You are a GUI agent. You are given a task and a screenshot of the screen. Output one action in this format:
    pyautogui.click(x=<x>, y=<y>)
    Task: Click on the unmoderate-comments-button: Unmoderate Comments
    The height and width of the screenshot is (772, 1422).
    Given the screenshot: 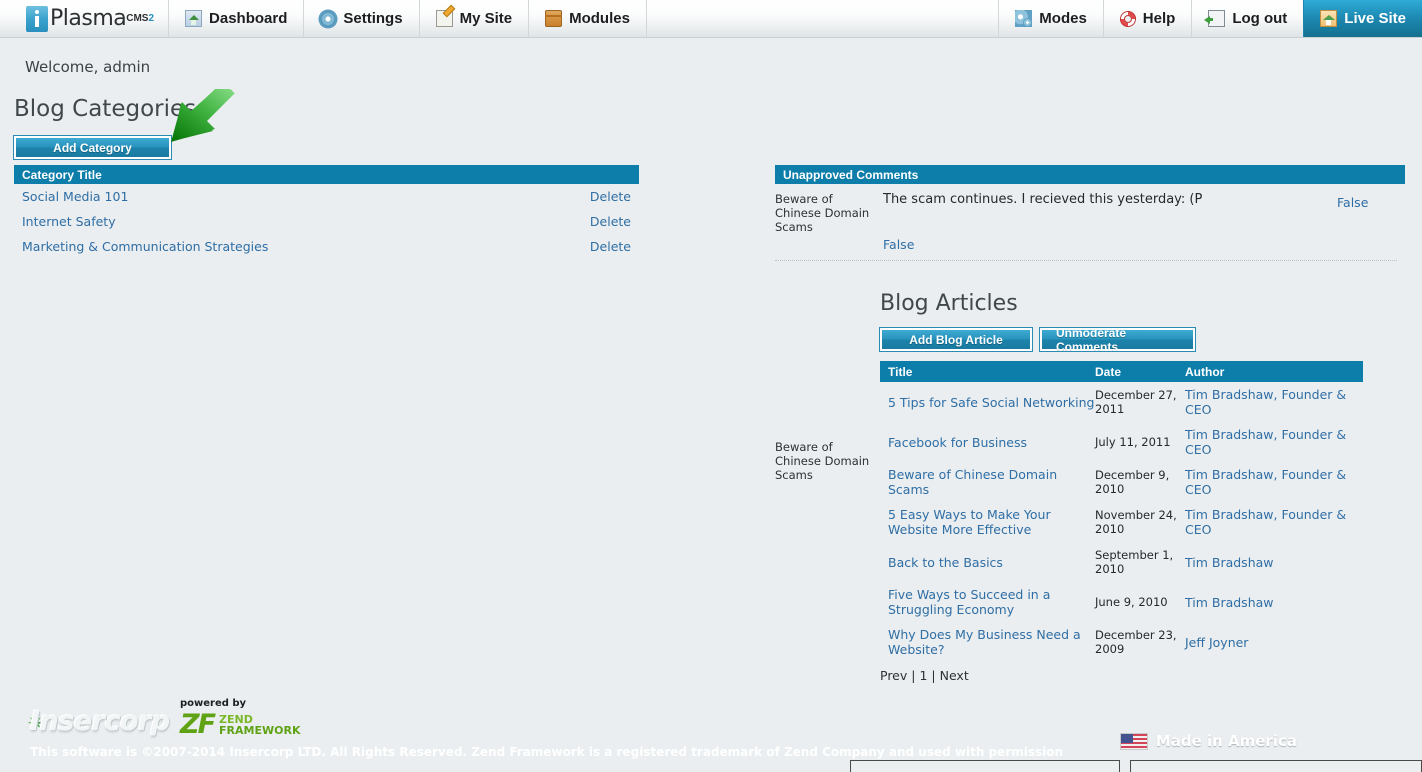 What is the action you would take?
    pyautogui.click(x=1117, y=340)
    